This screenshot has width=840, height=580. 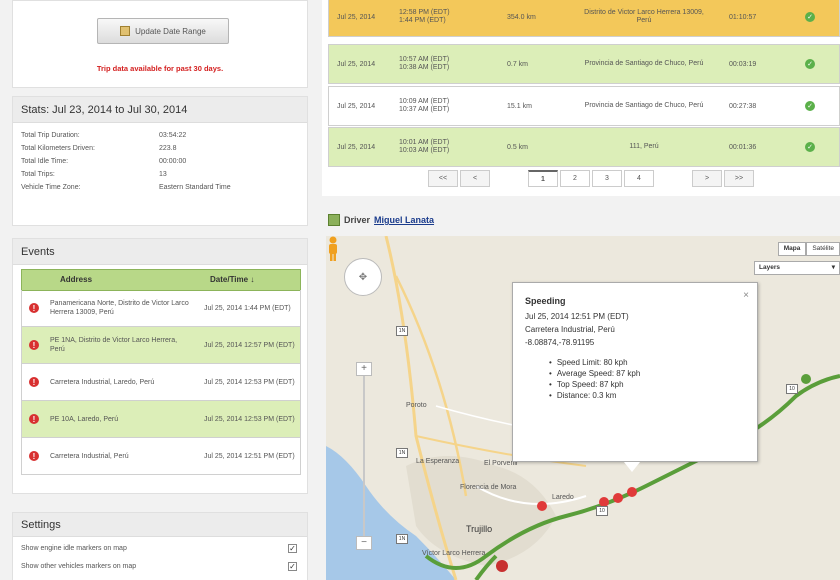 I want to click on map-label: Víctor Larco Herrera, so click(x=454, y=553).